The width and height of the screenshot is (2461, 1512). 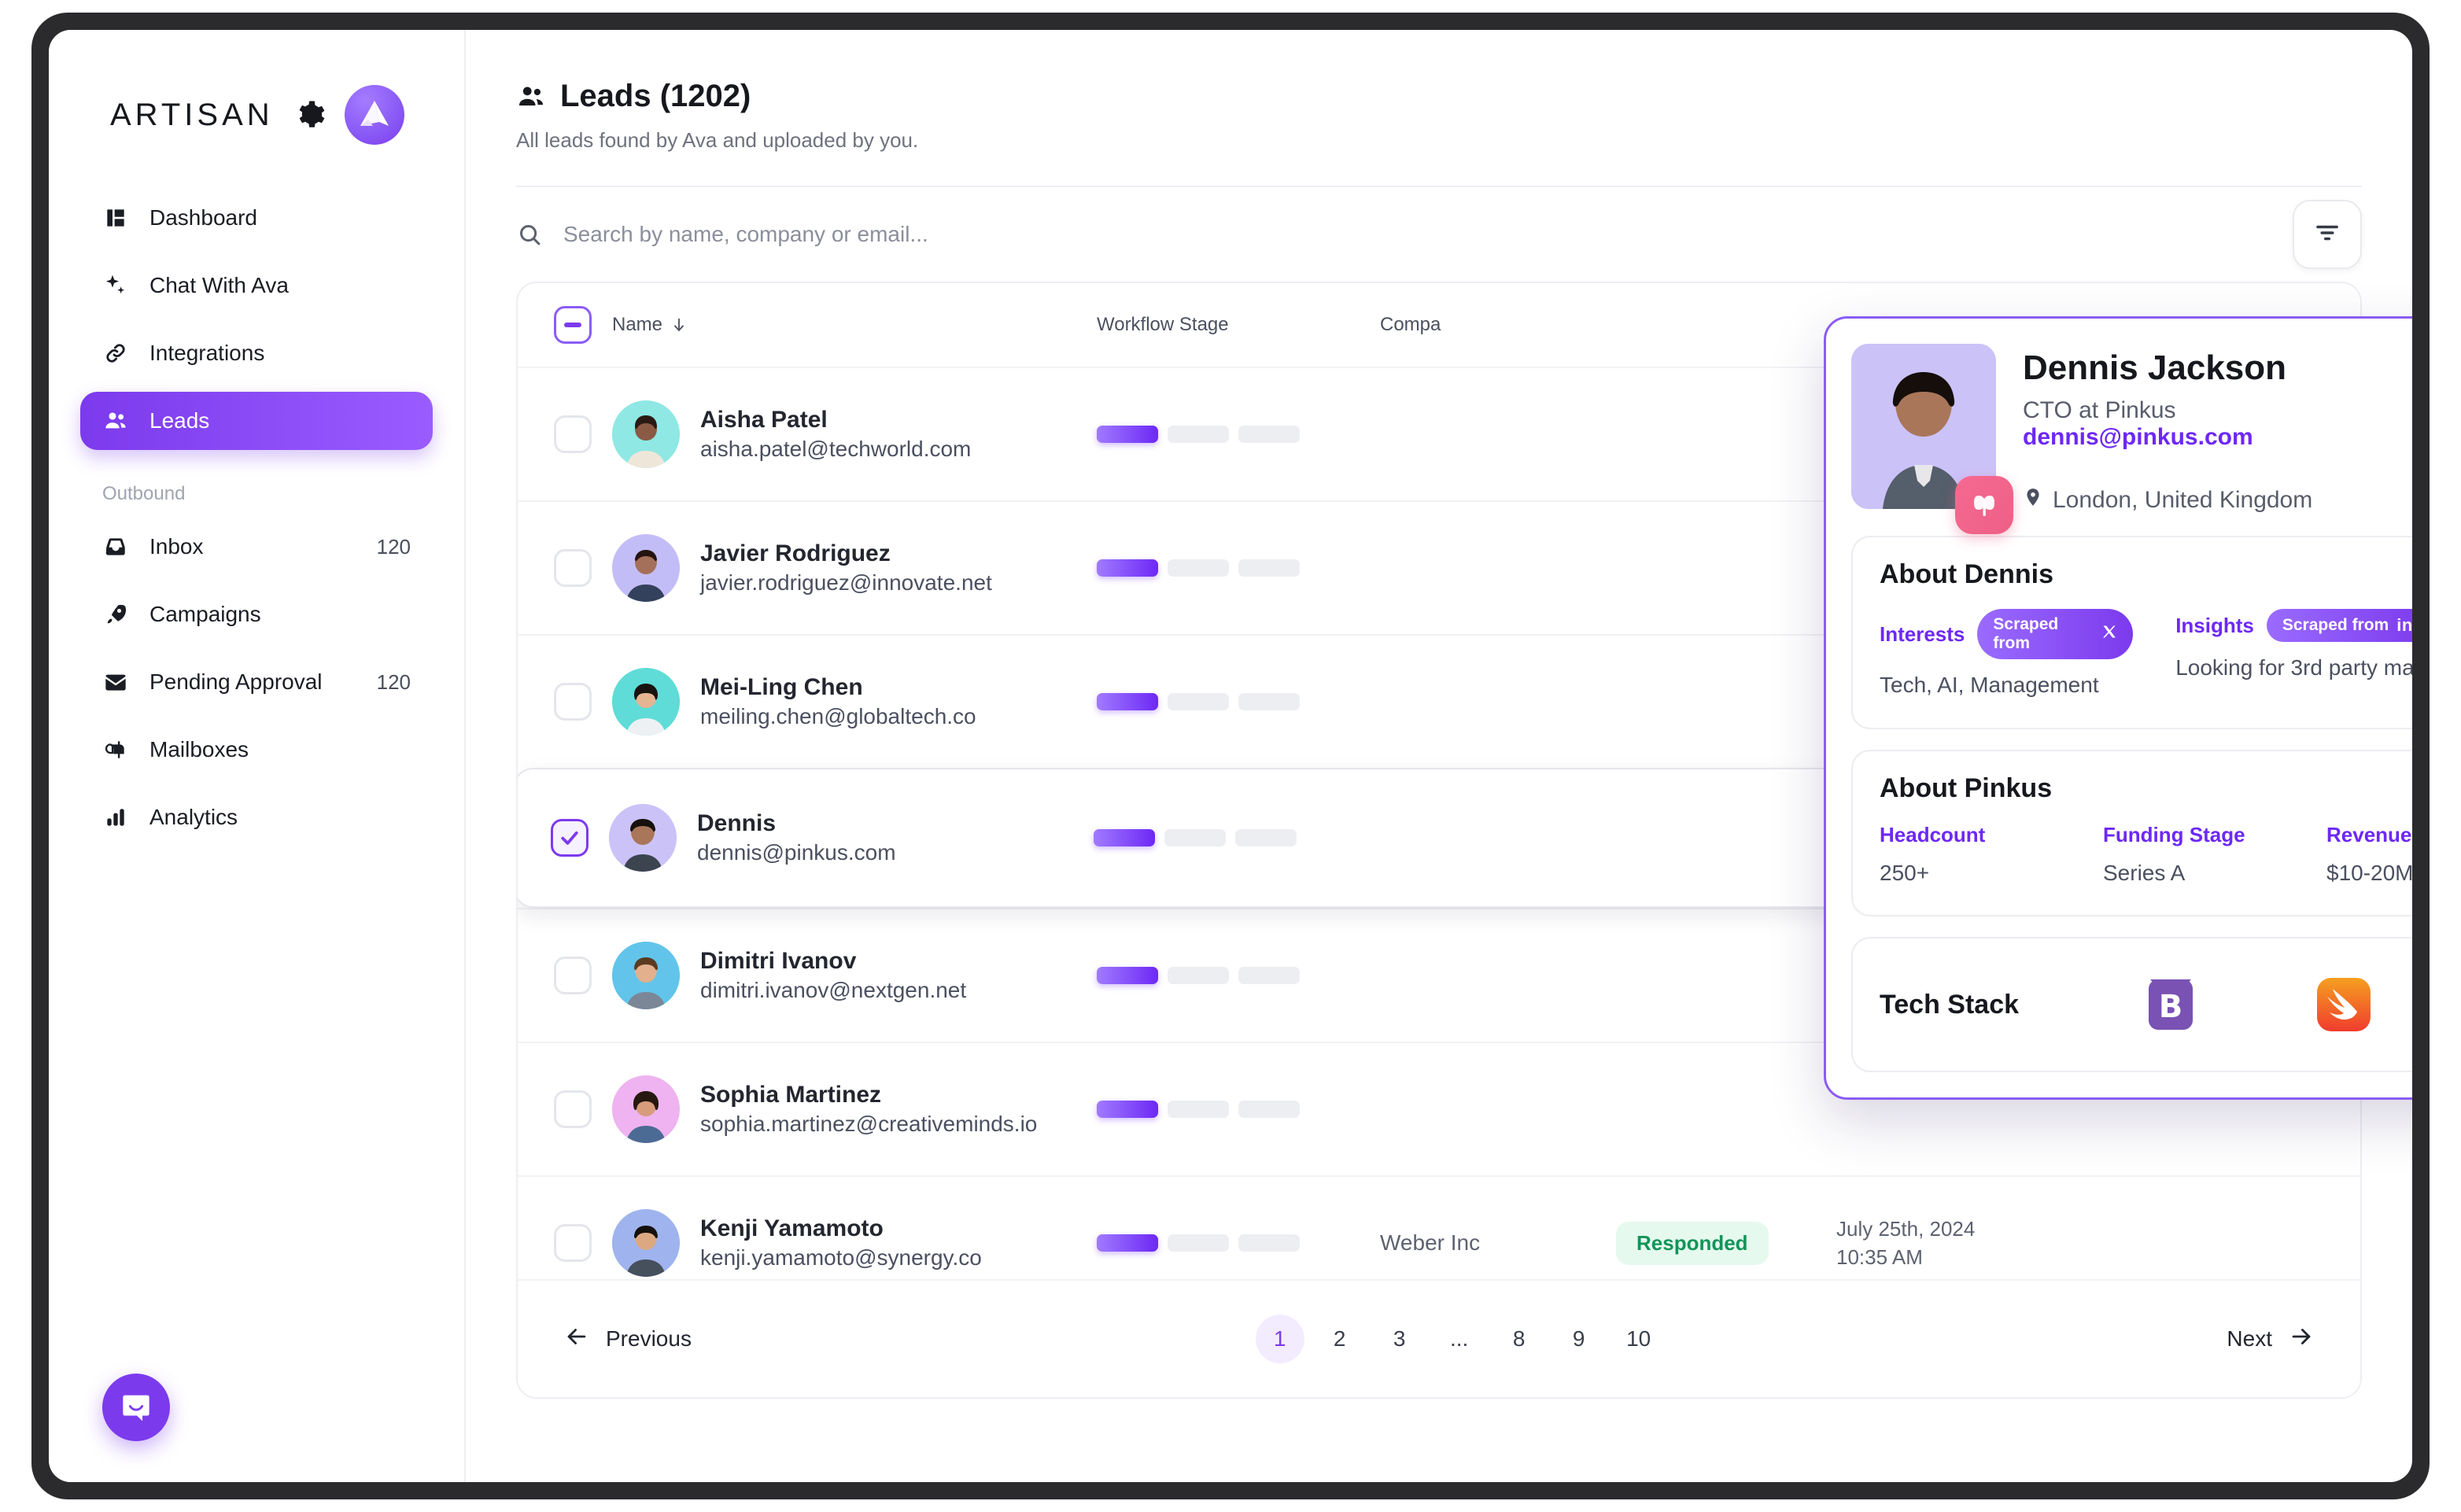 What do you see at coordinates (256, 421) in the screenshot?
I see `sidebar-item-leads: Leads` at bounding box center [256, 421].